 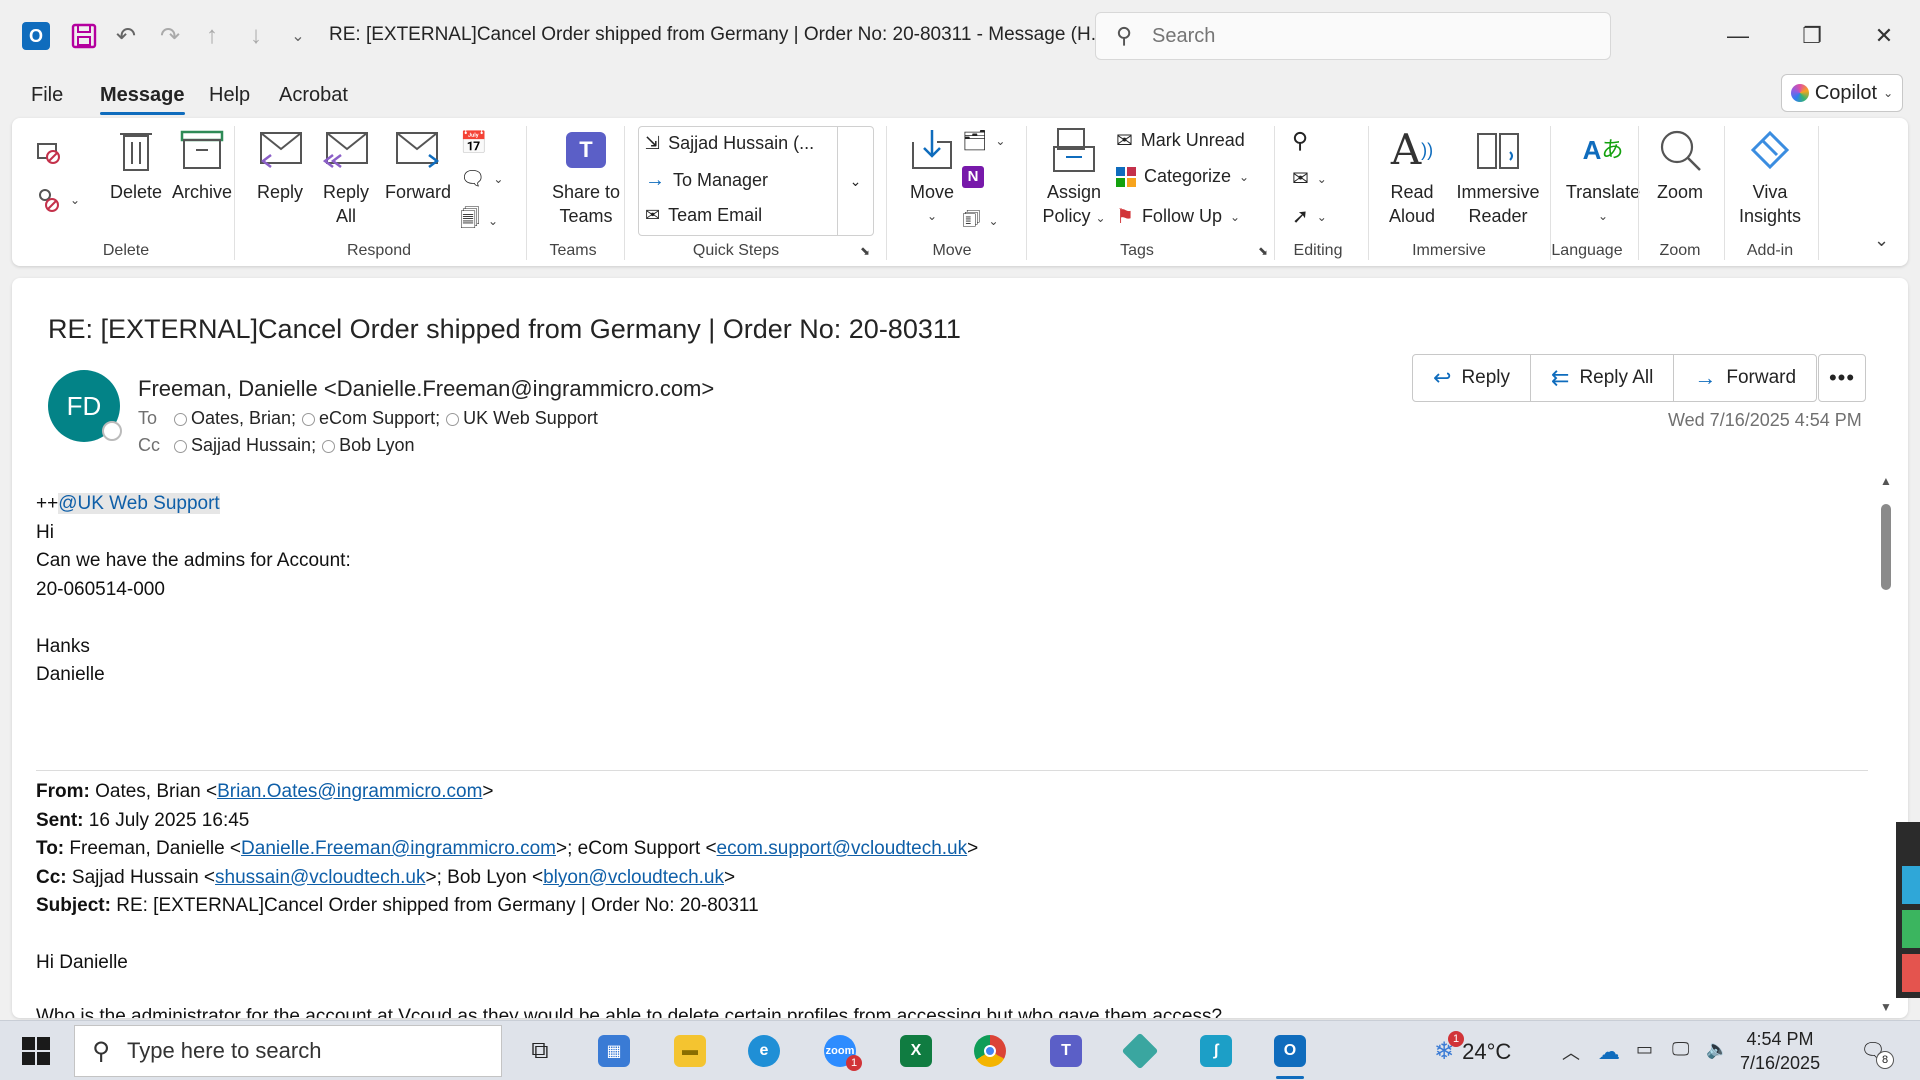 I want to click on reply-button: ↩ Reply, so click(x=1472, y=378).